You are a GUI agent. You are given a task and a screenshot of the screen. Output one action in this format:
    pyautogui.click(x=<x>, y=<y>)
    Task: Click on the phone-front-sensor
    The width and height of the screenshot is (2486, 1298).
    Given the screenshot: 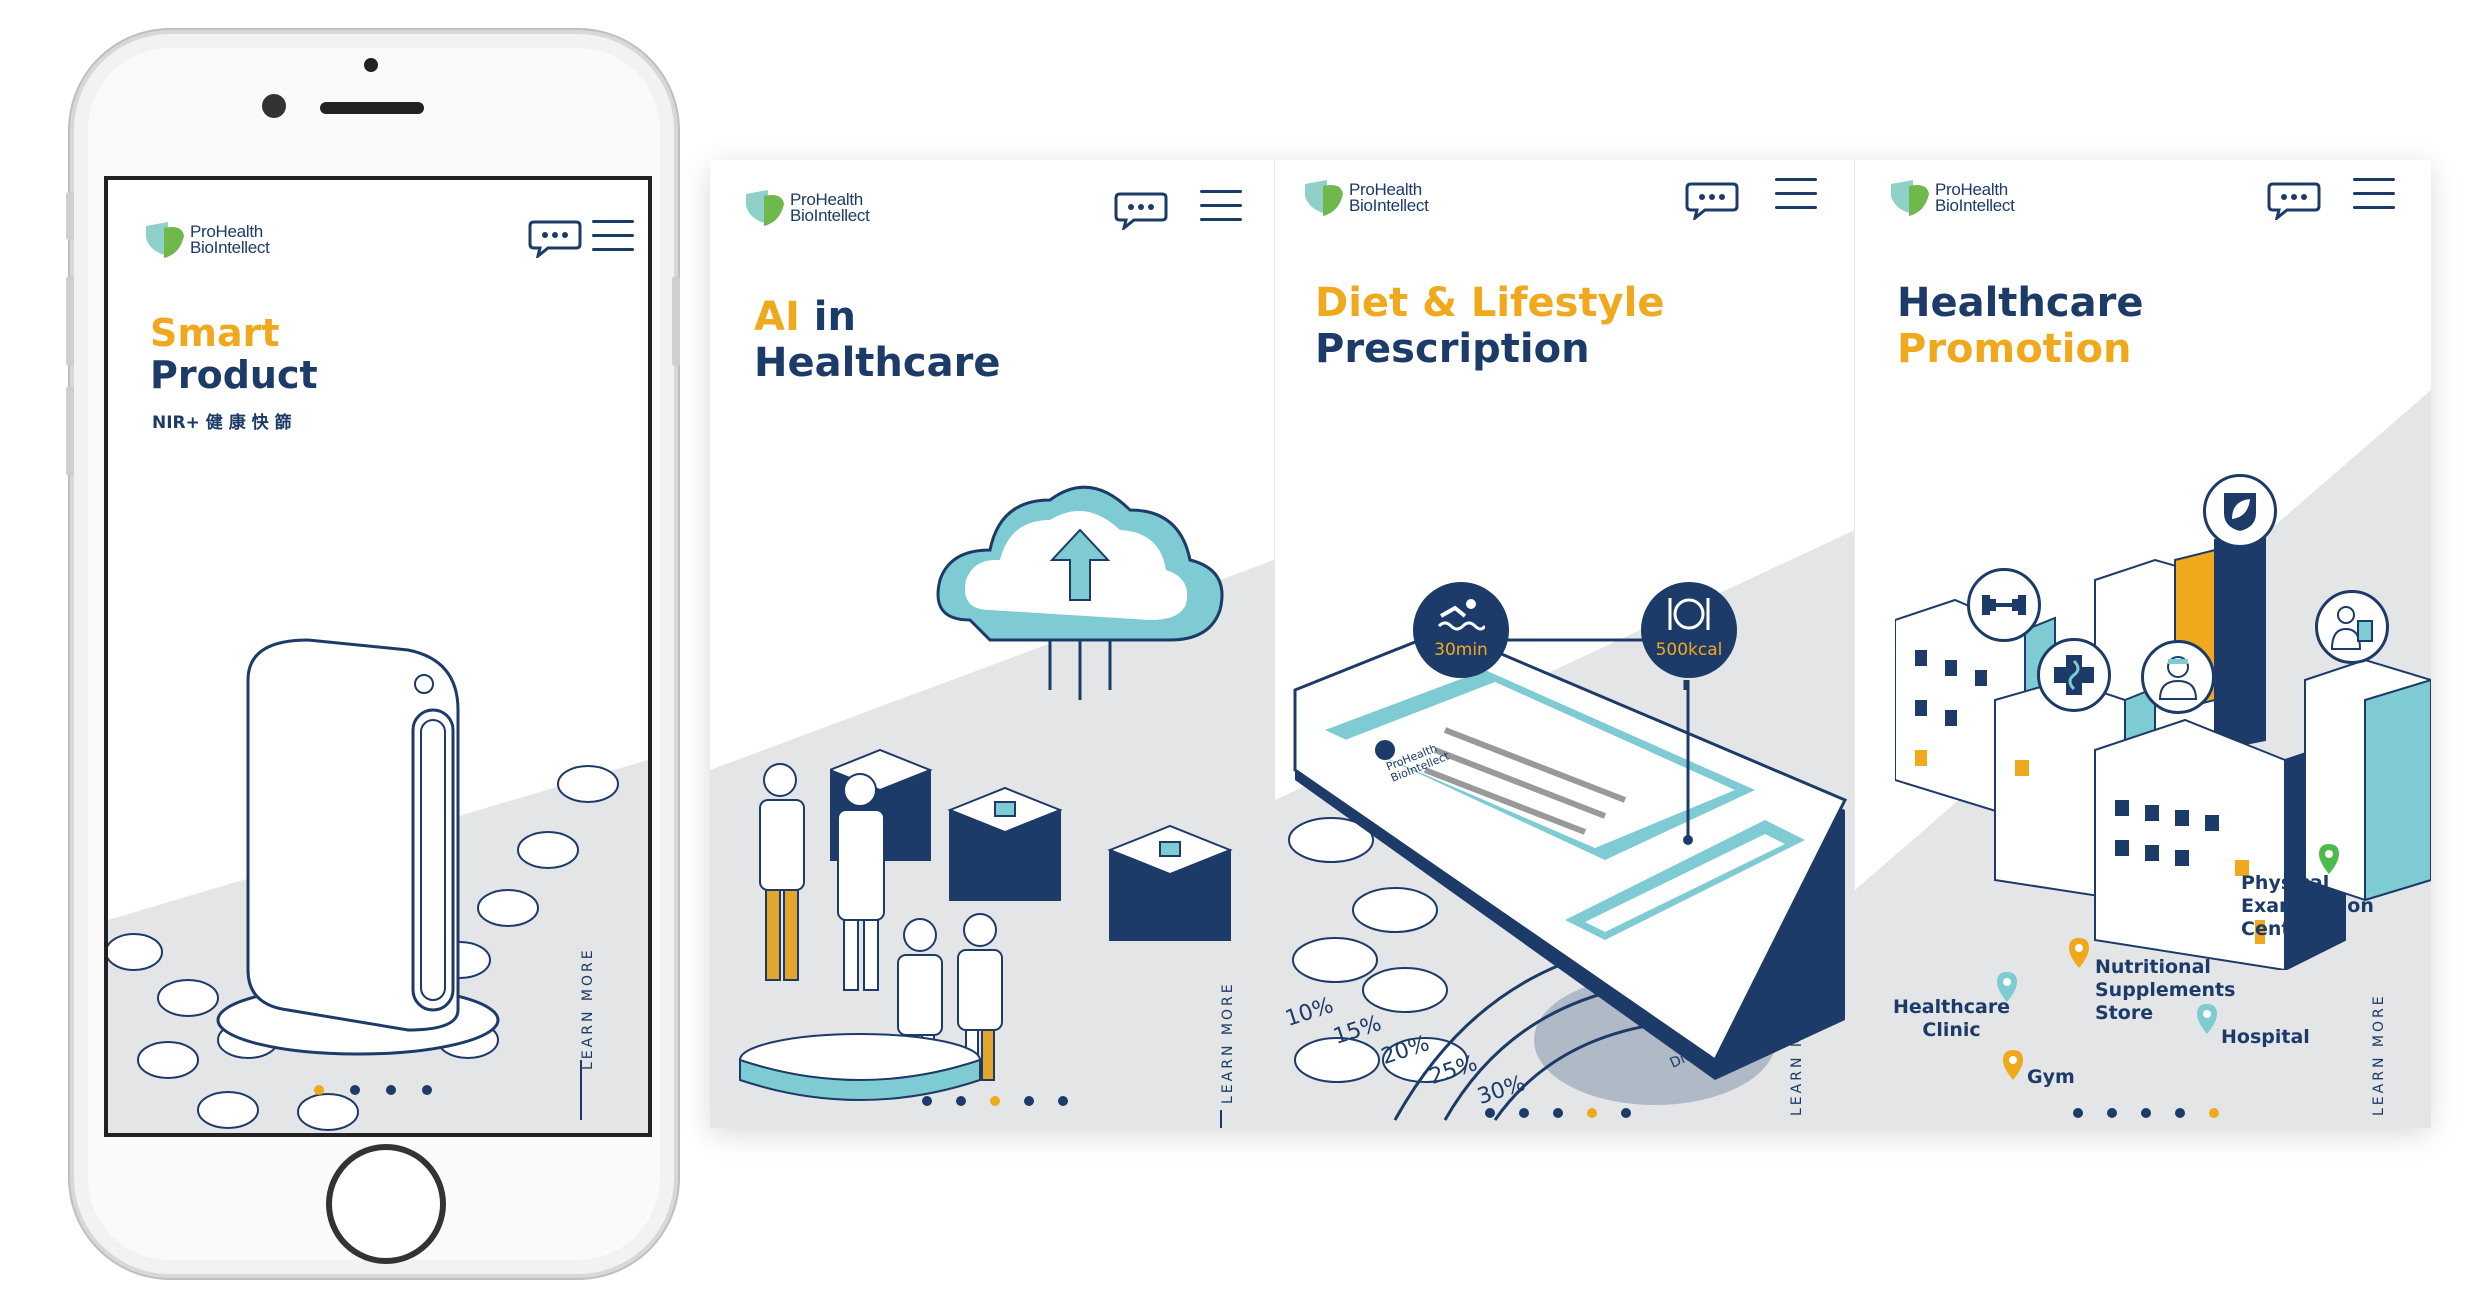 What is the action you would take?
    pyautogui.click(x=371, y=65)
    